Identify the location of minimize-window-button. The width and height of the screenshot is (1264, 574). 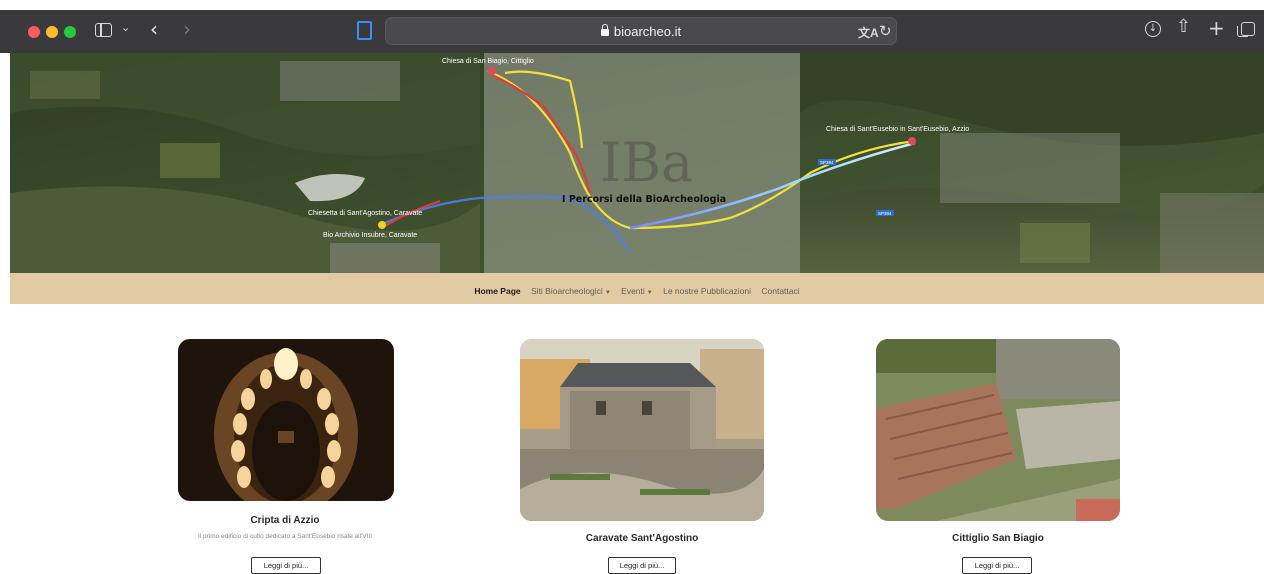
(52, 32).